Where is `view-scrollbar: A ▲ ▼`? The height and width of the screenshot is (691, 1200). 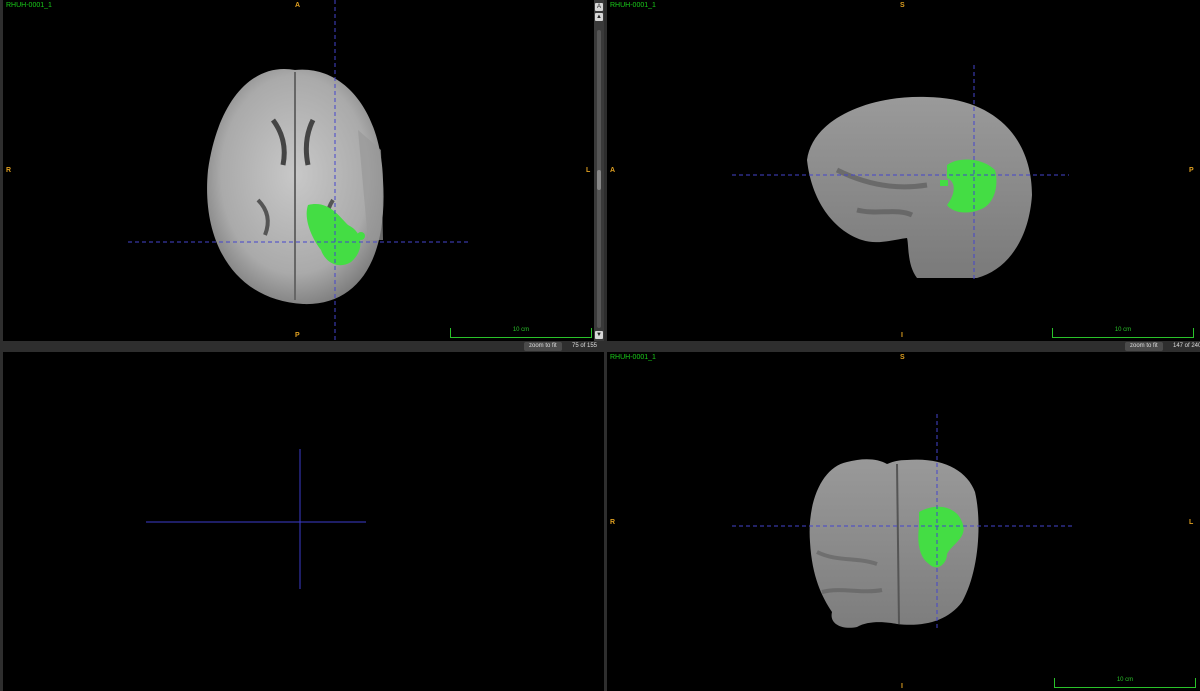 view-scrollbar: A ▲ ▼ is located at coordinates (599, 170).